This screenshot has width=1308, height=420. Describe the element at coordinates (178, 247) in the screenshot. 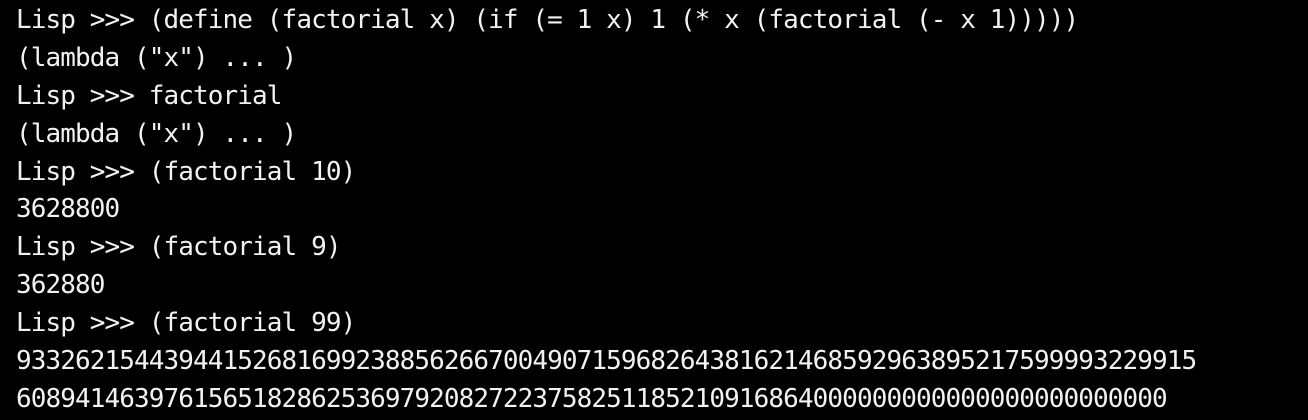

I see `prompt-line-factorial-9: Lisp >>> (factorial 9)` at that location.